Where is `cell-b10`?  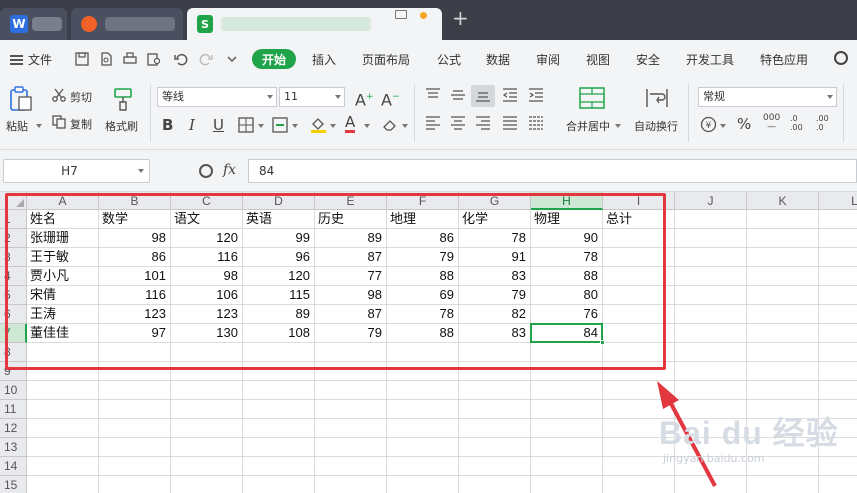
cell-b10 is located at coordinates (135, 390).